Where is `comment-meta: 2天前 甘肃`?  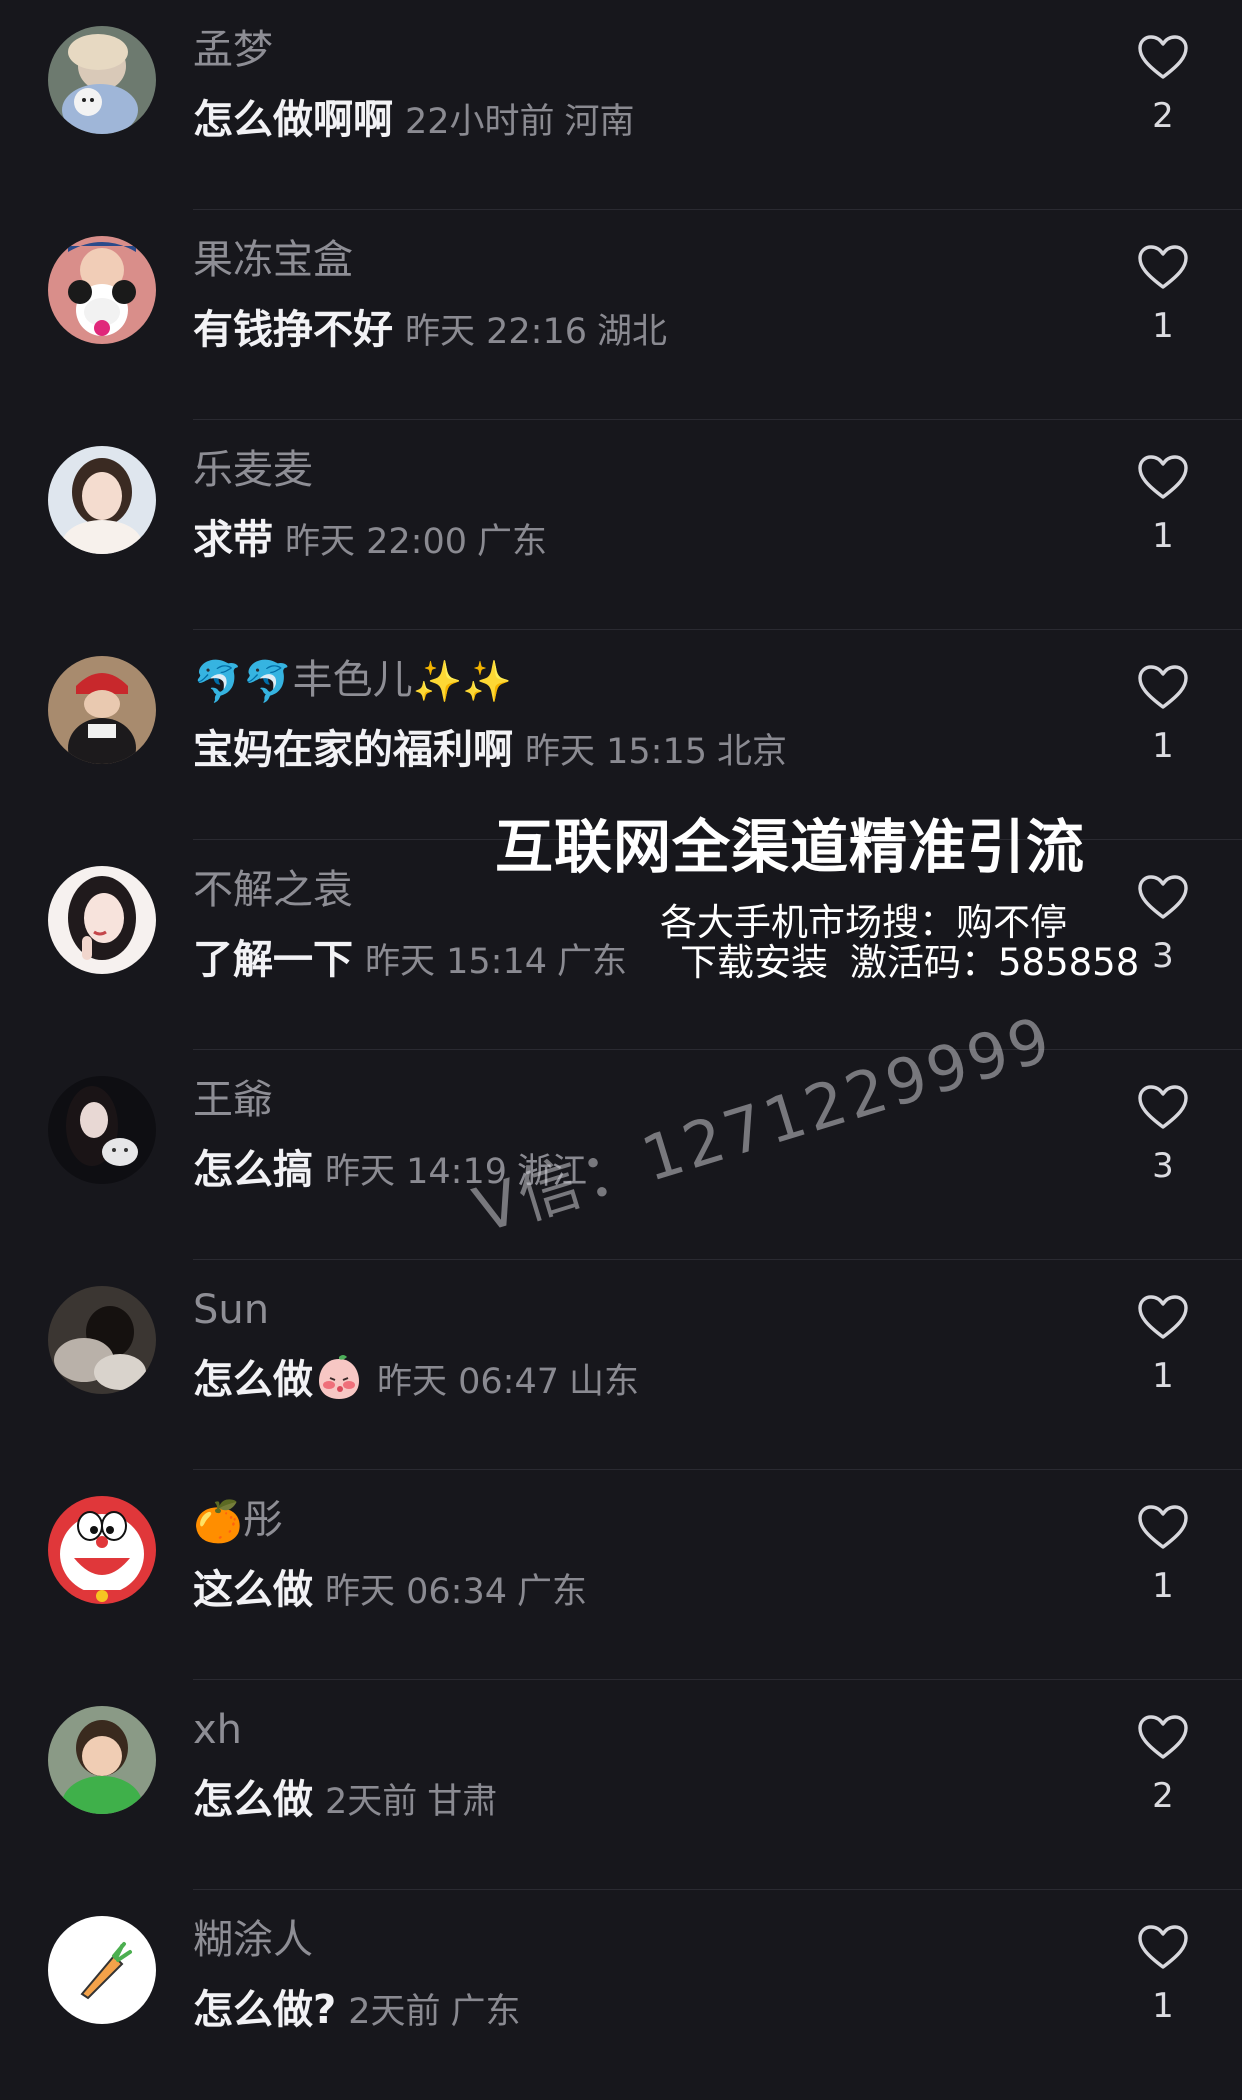
comment-meta: 2天前 甘肃 is located at coordinates (411, 1802).